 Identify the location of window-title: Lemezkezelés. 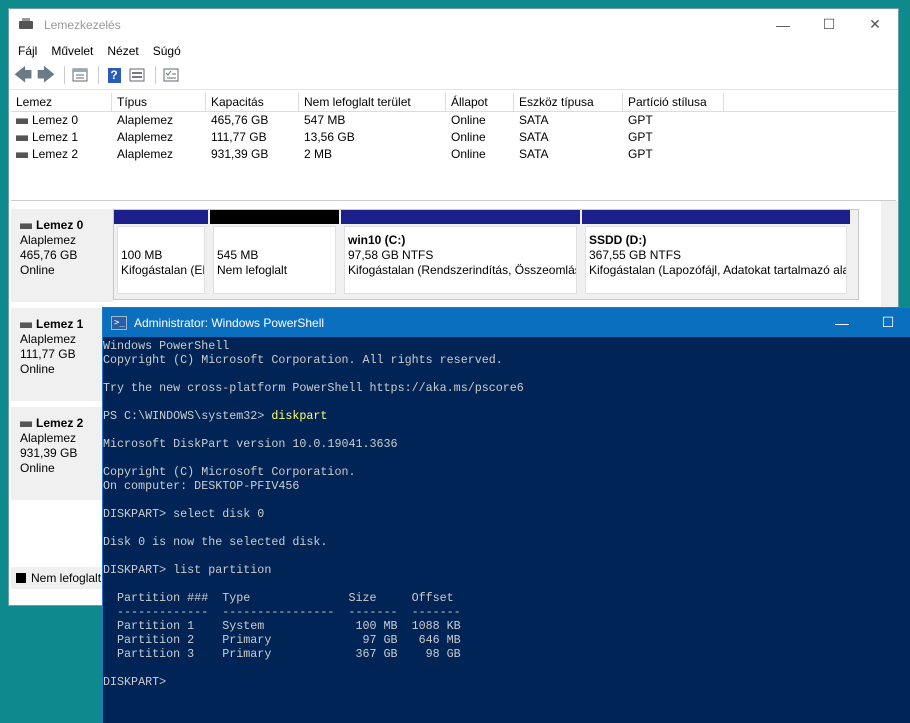
(82, 24).